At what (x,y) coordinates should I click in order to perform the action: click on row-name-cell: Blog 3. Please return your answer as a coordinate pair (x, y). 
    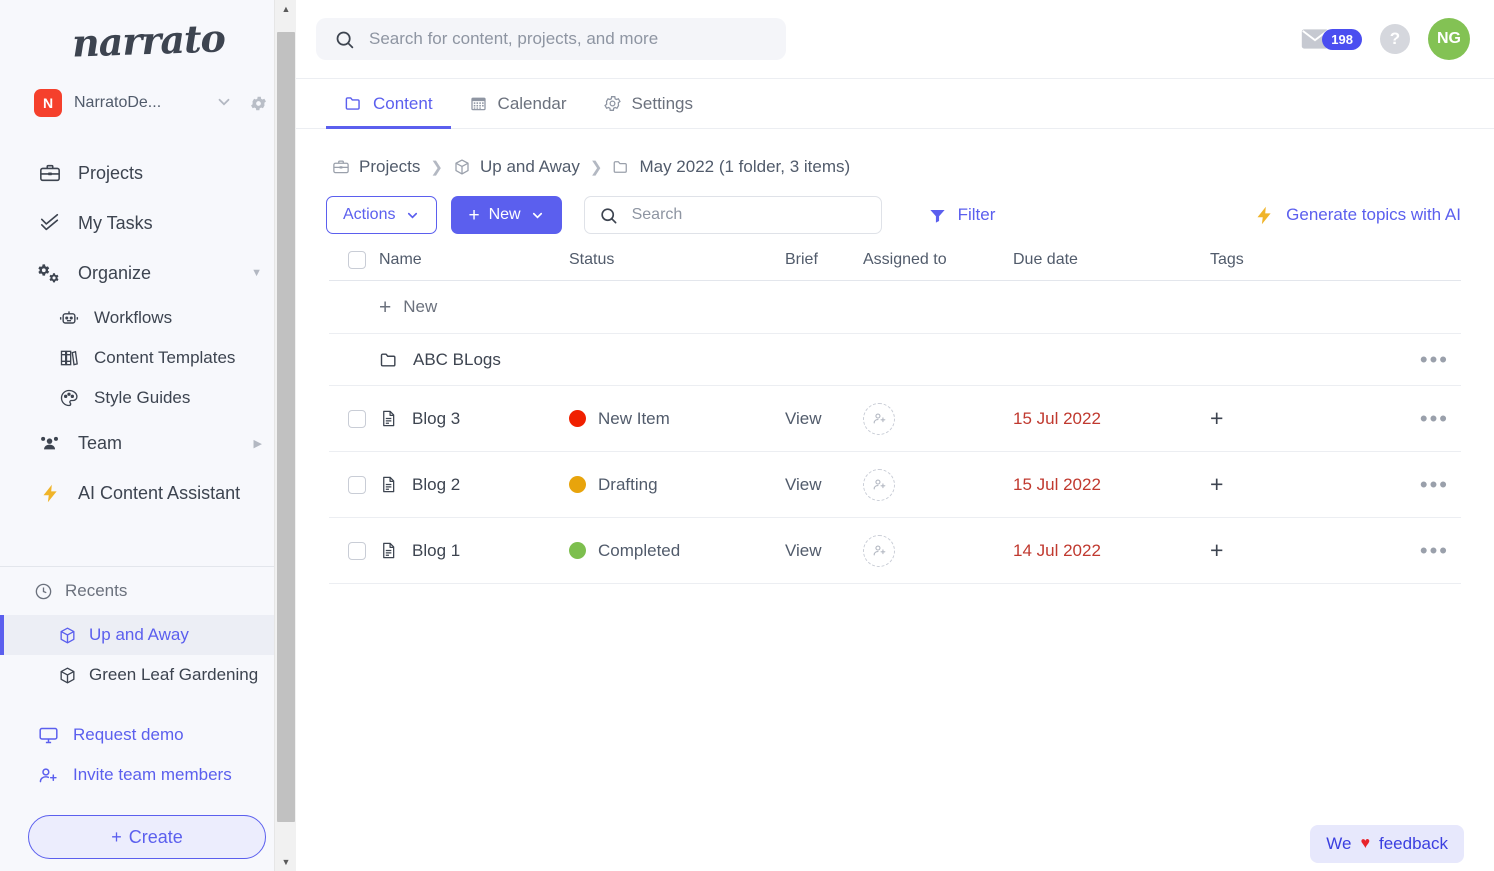
    Looking at the image, I should click on (474, 419).